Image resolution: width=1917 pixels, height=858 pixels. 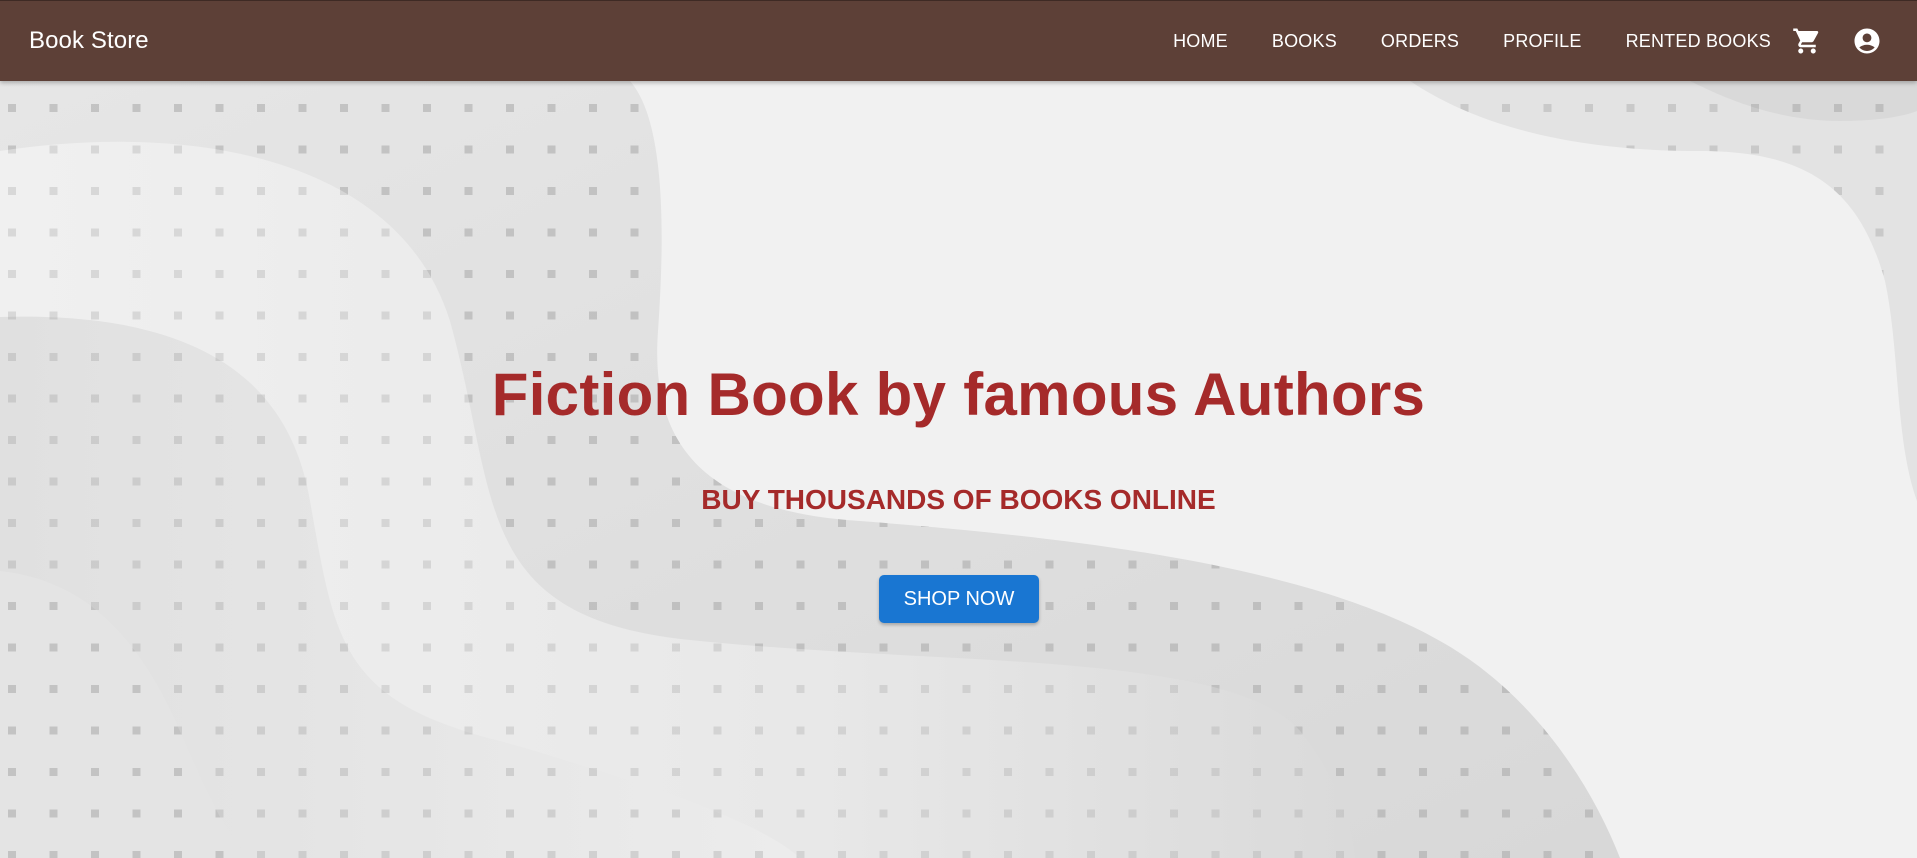 I want to click on main-nav: HOME BOOKS ORDERS PROFILE RENTED BOOKS, so click(x=1520, y=41).